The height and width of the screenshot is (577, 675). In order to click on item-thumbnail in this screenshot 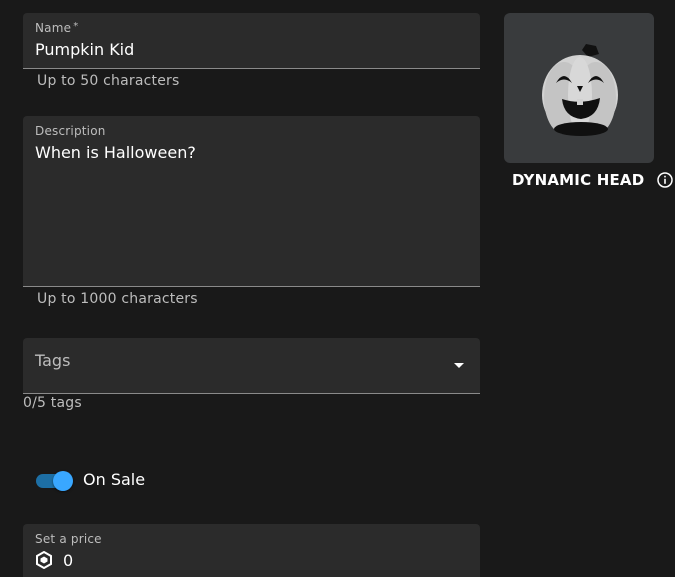, I will do `click(579, 88)`.